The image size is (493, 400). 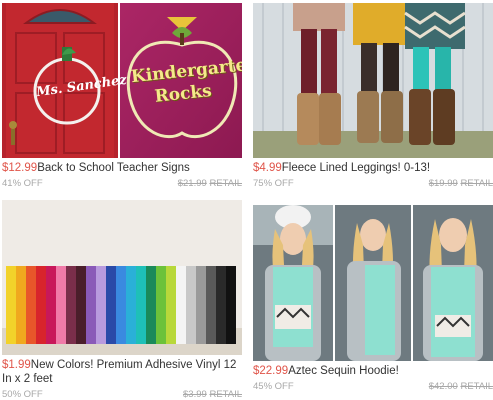 What do you see at coordinates (271, 371) in the screenshot?
I see `product-price: $22.99` at bounding box center [271, 371].